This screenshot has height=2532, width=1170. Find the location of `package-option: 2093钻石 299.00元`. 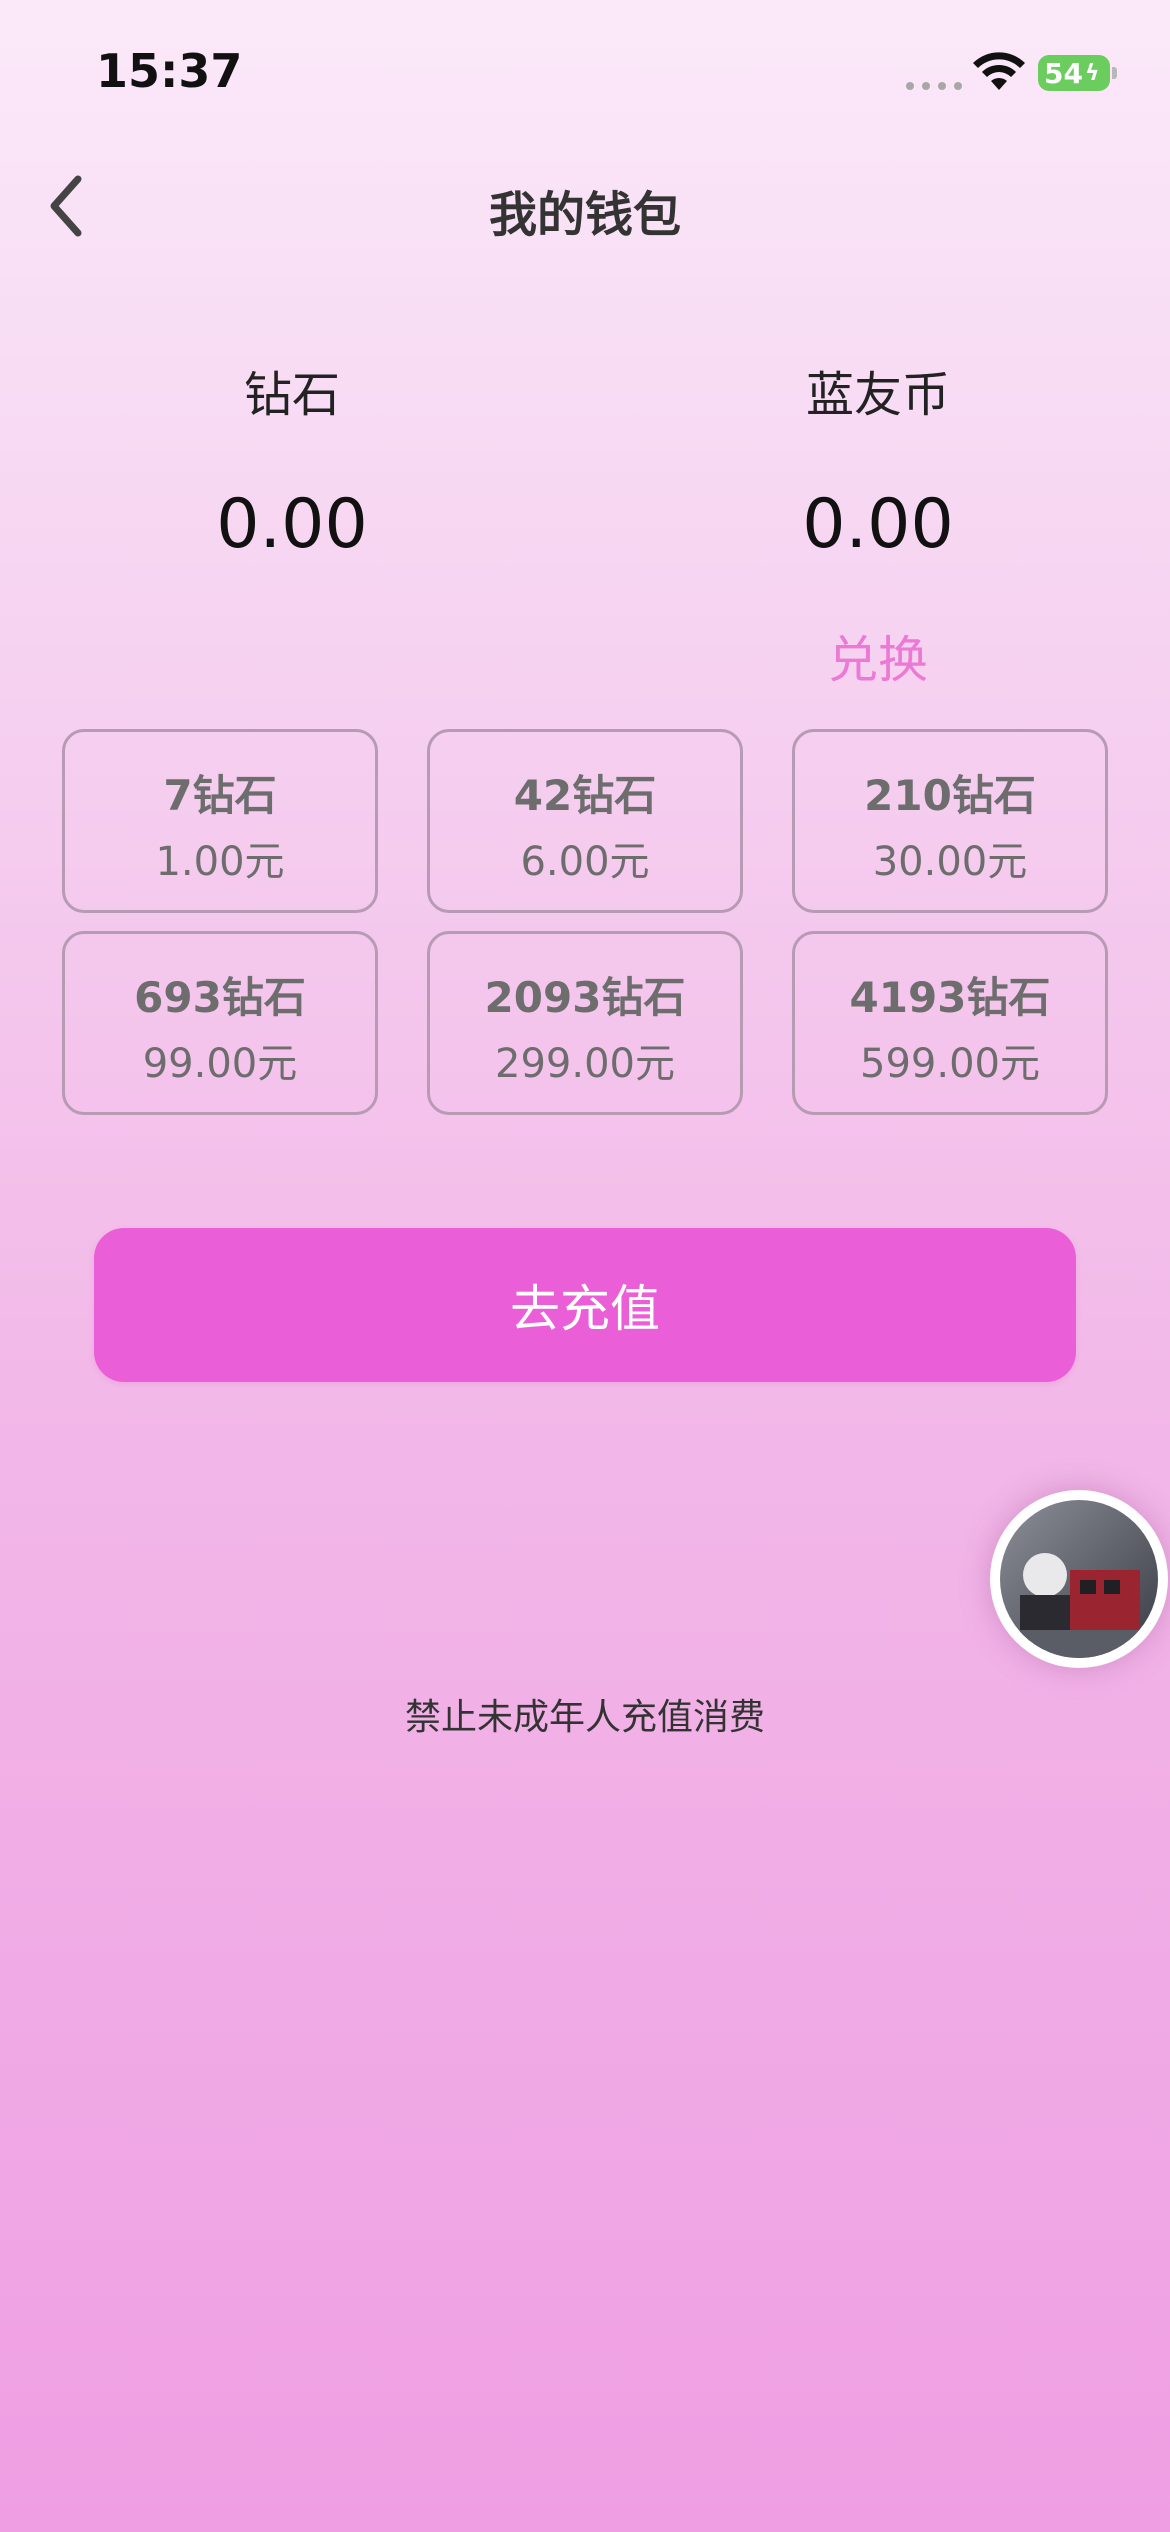

package-option: 2093钻石 299.00元 is located at coordinates (585, 1023).